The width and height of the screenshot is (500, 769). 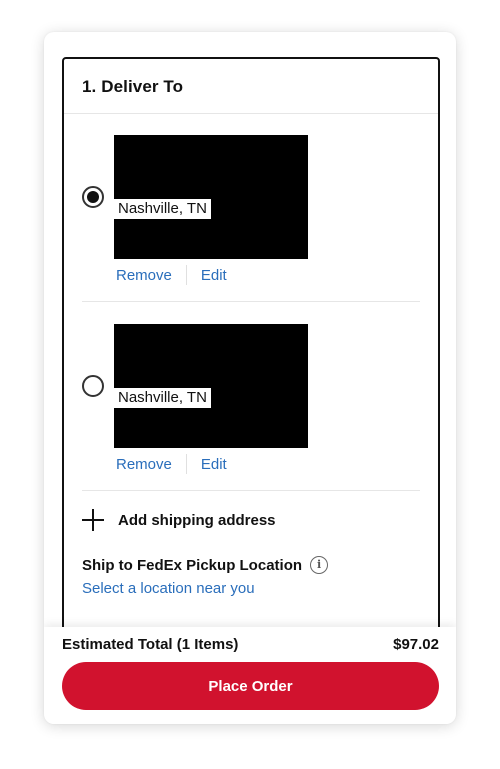 I want to click on address-city-2: Nashville, TN, so click(x=162, y=398).